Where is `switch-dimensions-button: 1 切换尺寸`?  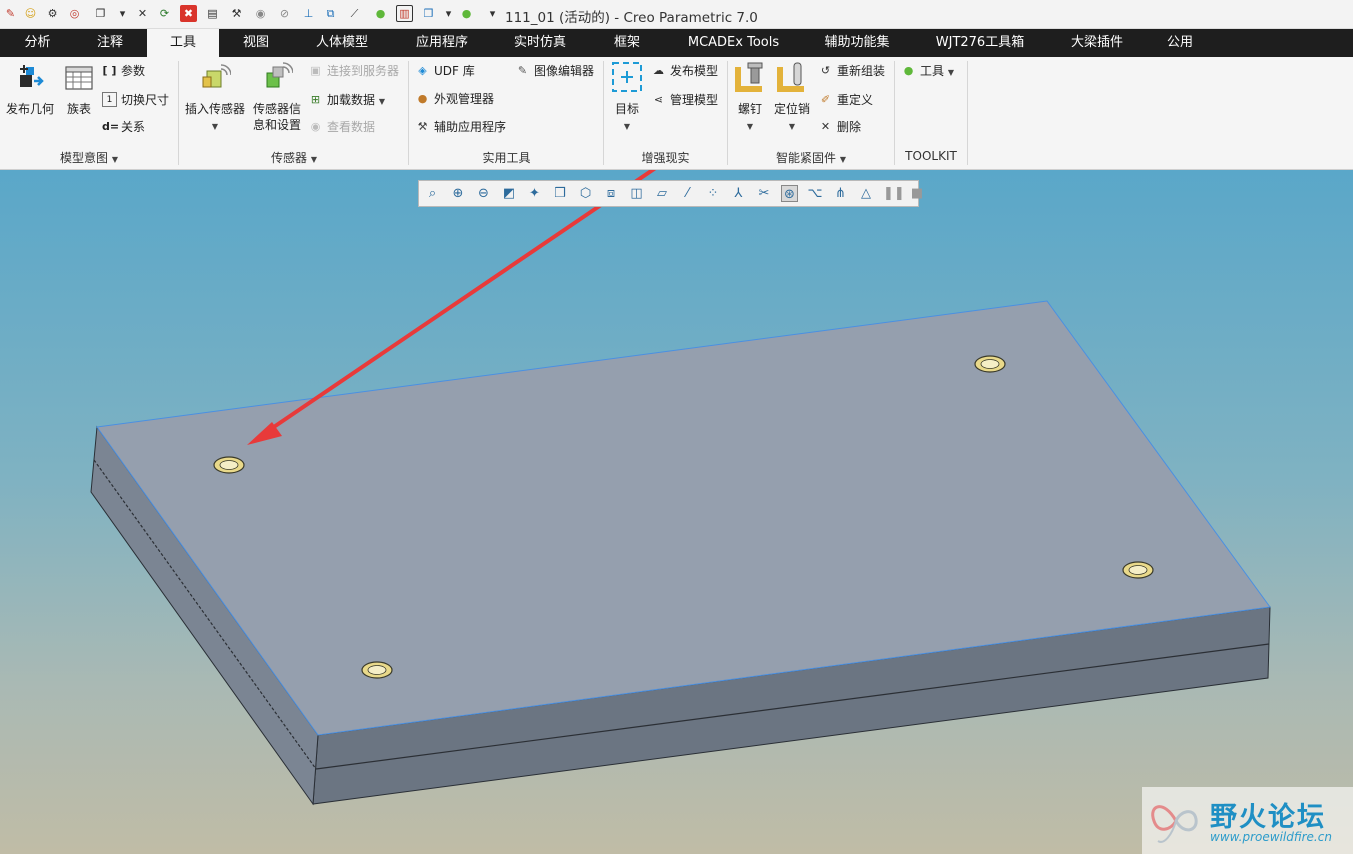
switch-dimensions-button: 1 切换尺寸 is located at coordinates (135, 100).